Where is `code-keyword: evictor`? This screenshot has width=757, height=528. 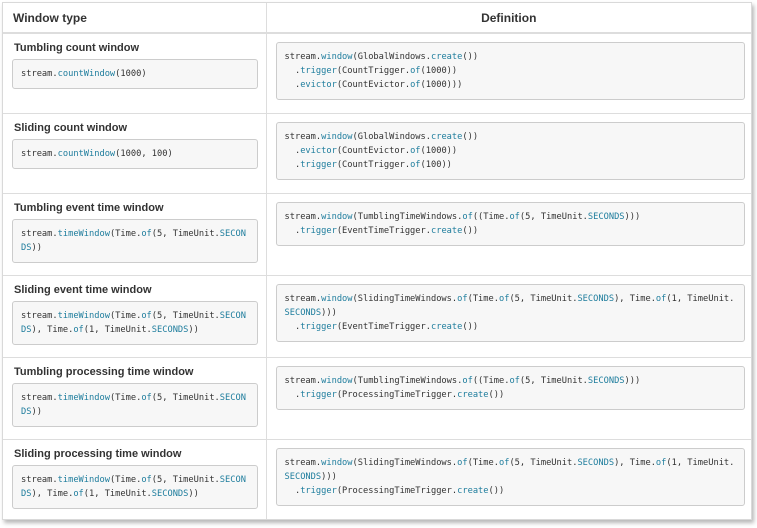 code-keyword: evictor is located at coordinates (318, 85).